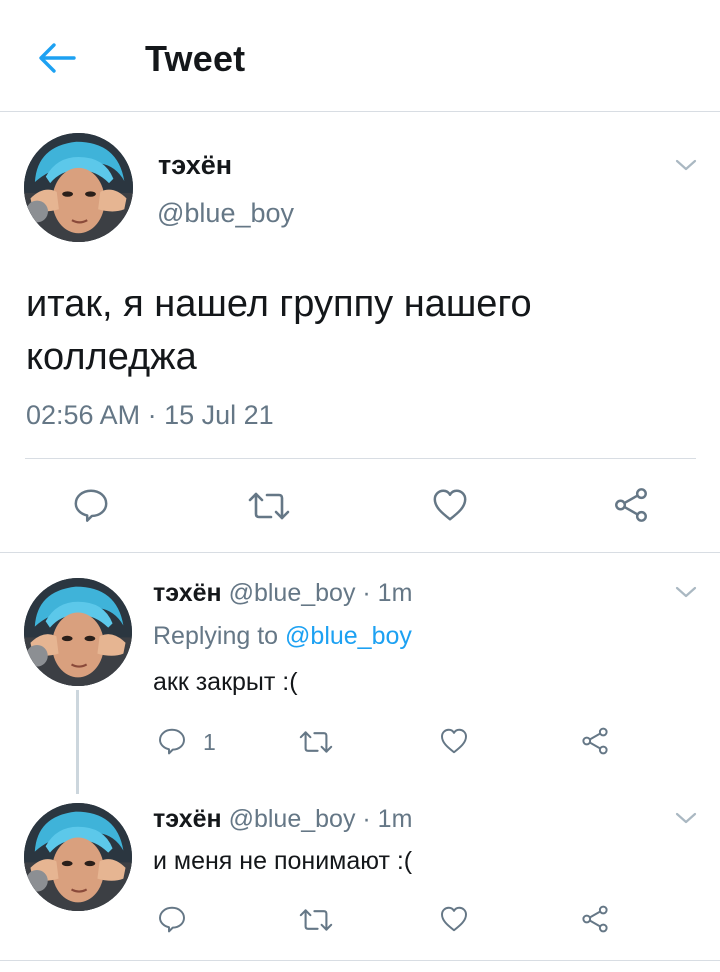  I want to click on page-title: Tweet, so click(195, 58).